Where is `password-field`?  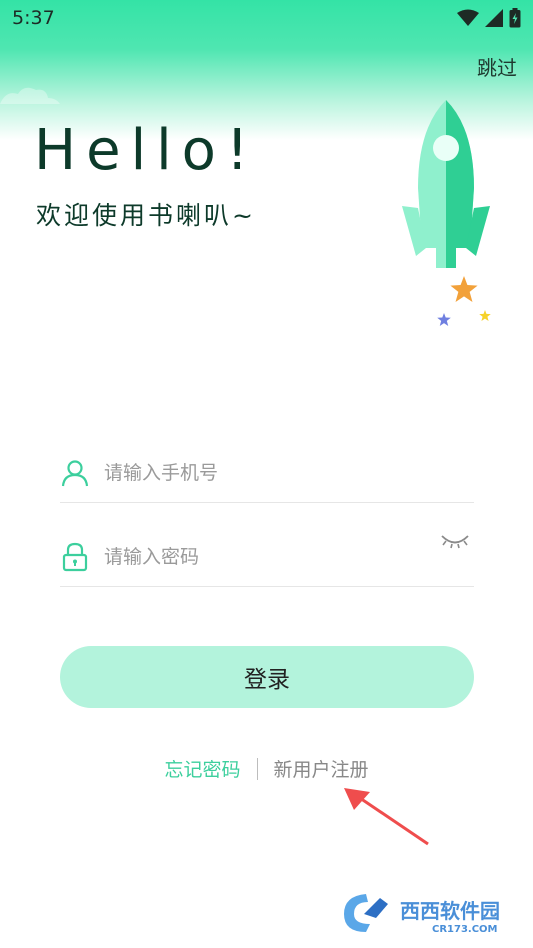 password-field is located at coordinates (267, 557).